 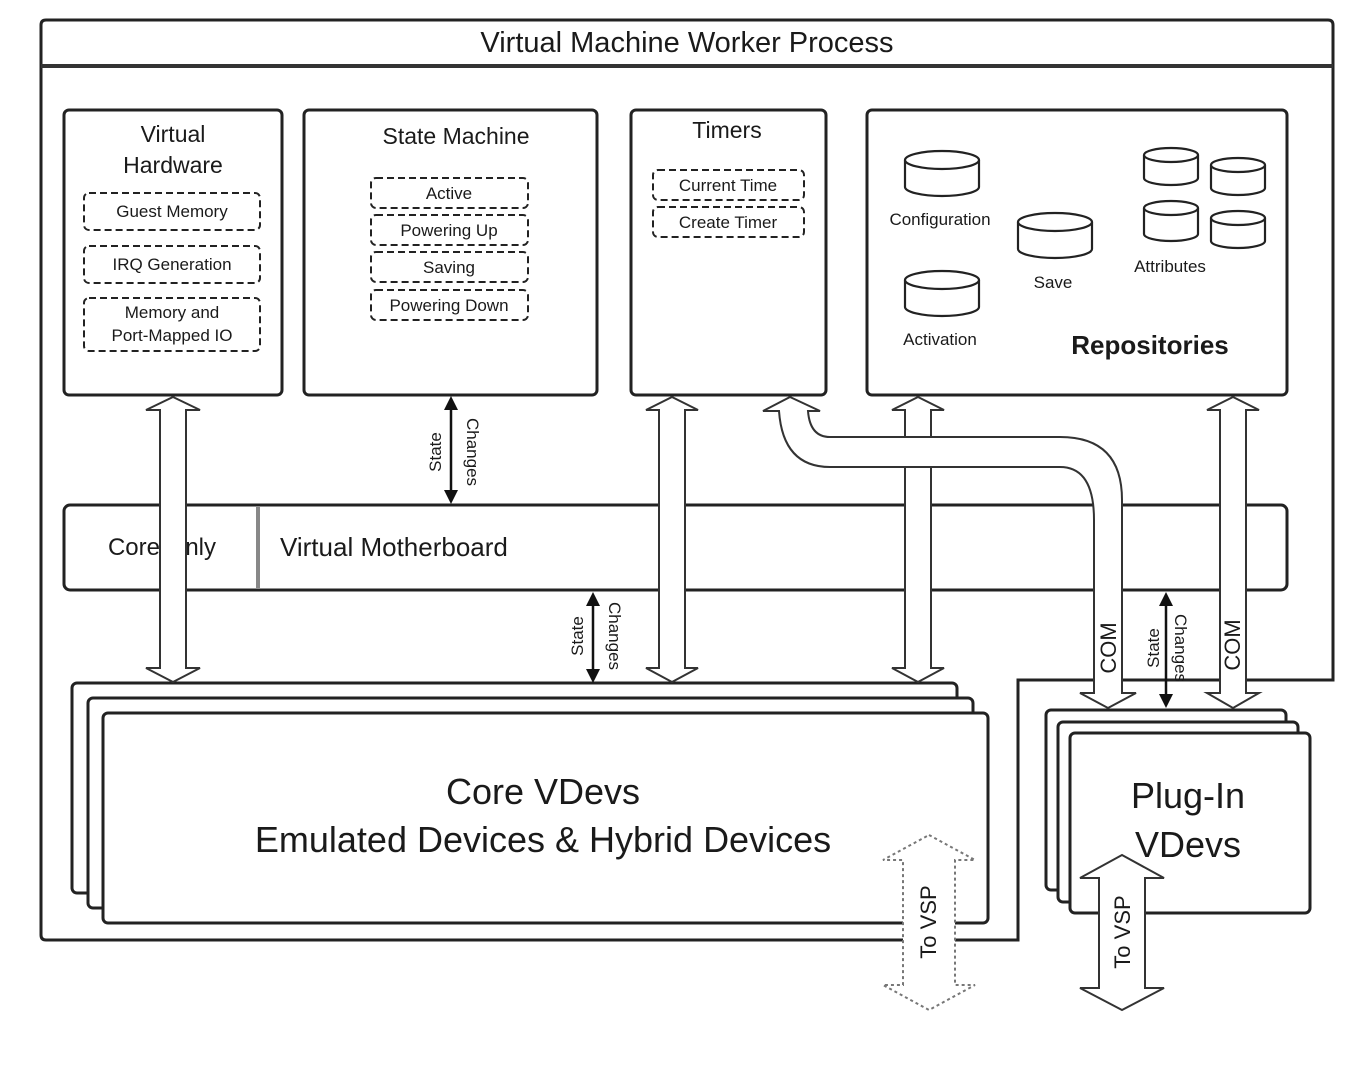 What do you see at coordinates (928, 921) in the screenshot?
I see `to-vsp-label-core: To VSP` at bounding box center [928, 921].